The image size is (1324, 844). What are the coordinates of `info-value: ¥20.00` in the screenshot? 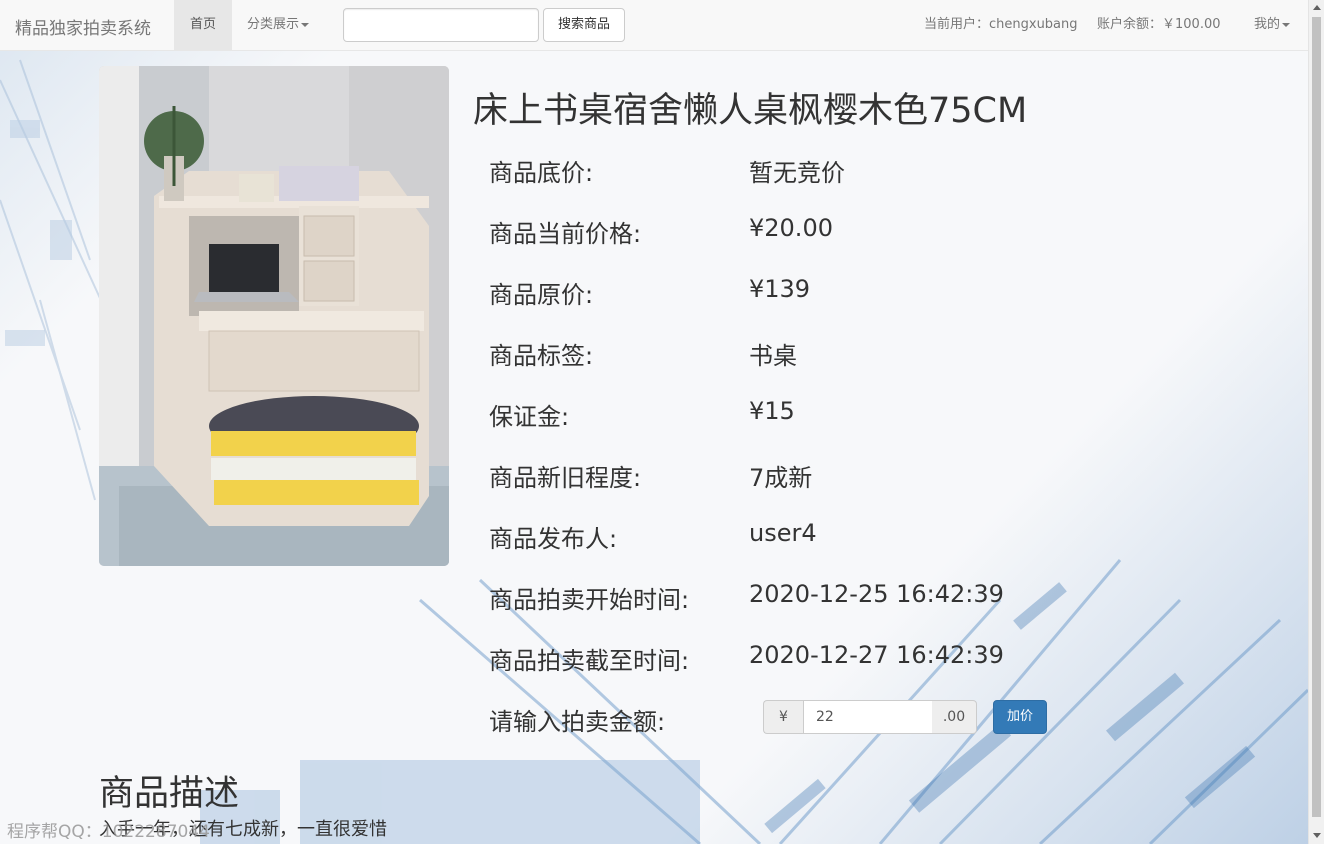 It's located at (791, 228).